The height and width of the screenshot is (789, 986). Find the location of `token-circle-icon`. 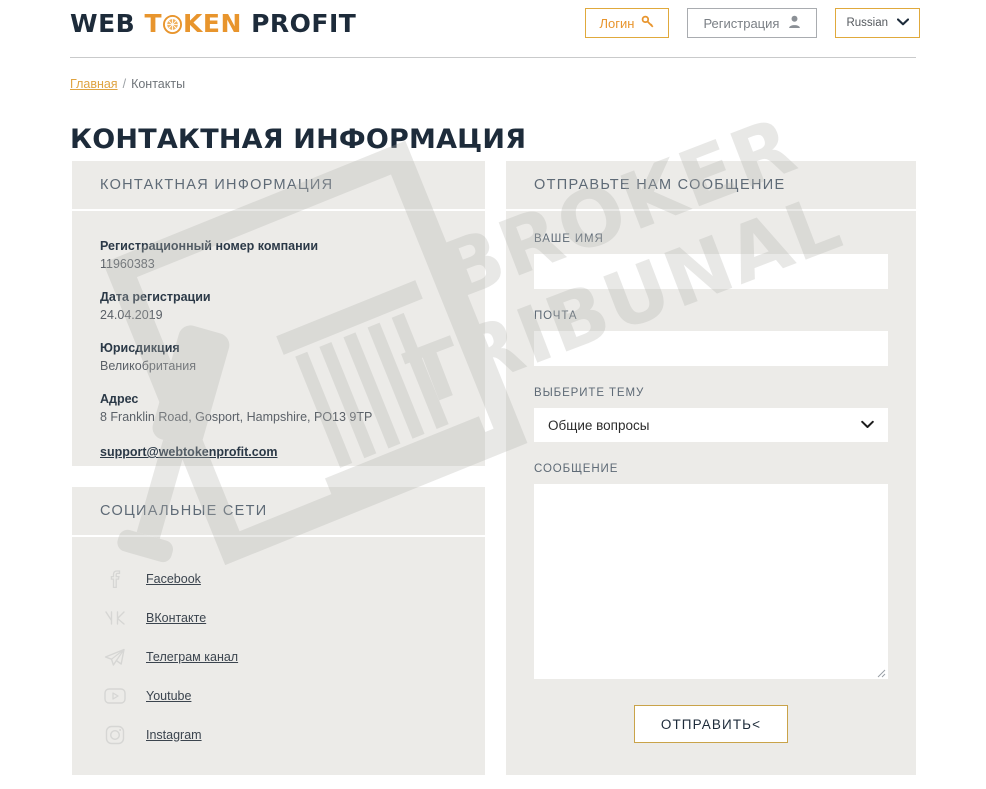

token-circle-icon is located at coordinates (172, 22).